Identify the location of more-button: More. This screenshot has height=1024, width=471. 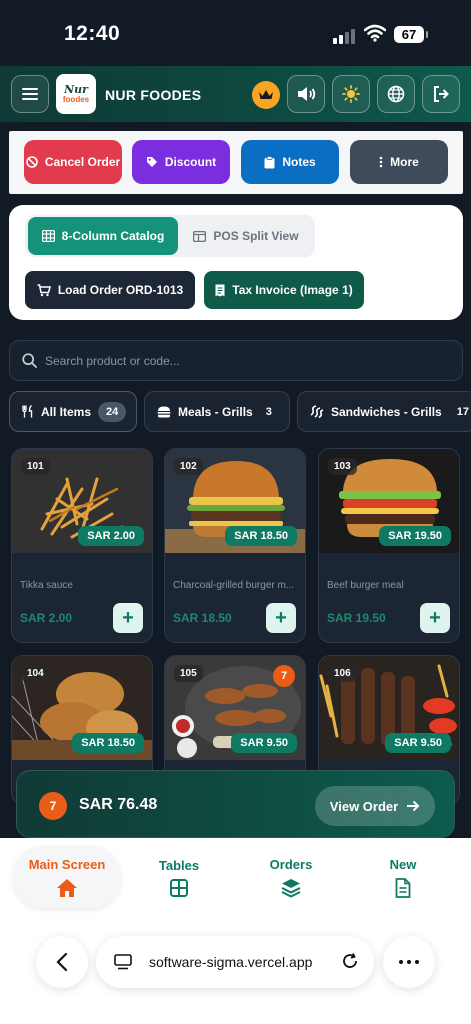
(399, 162).